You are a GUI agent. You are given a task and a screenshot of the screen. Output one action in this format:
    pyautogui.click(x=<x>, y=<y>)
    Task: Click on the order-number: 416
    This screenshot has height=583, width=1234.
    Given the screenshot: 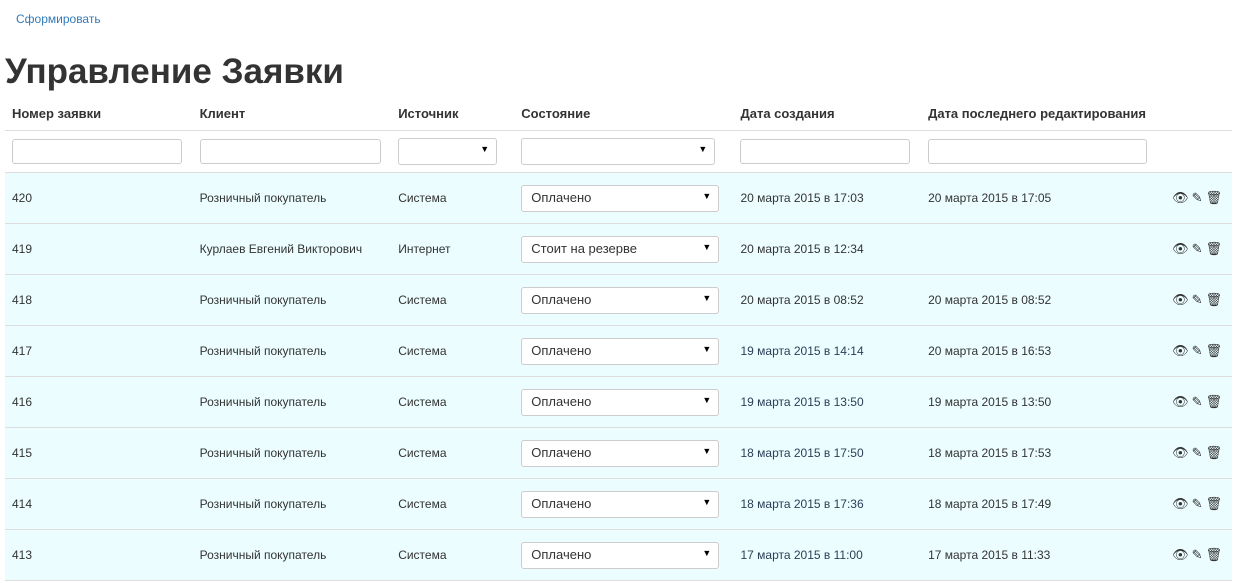 What is the action you would take?
    pyautogui.click(x=99, y=402)
    